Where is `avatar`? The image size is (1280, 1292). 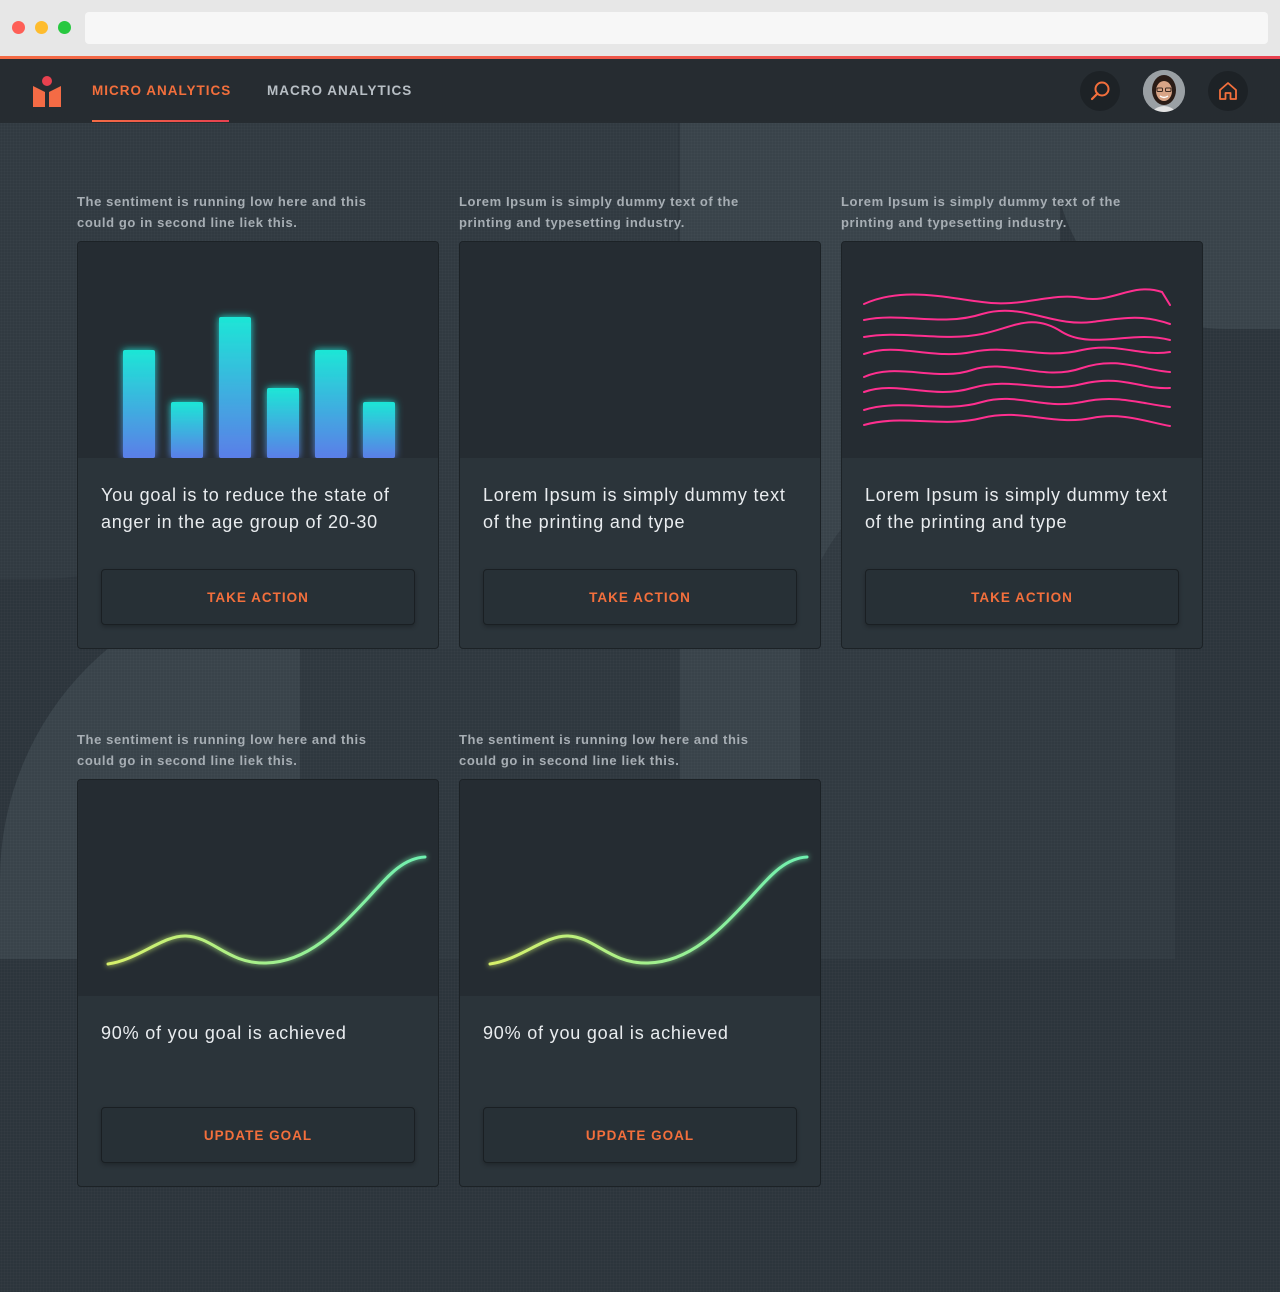
avatar is located at coordinates (1164, 91).